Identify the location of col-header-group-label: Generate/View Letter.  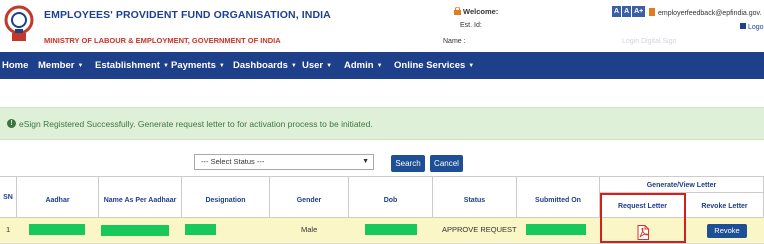
(681, 185).